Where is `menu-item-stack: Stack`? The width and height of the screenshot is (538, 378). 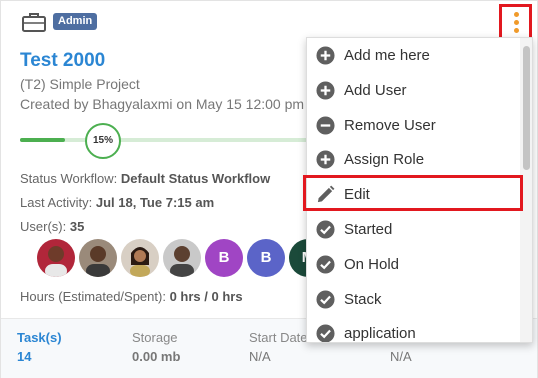
menu-item-stack: Stack is located at coordinates (414, 299).